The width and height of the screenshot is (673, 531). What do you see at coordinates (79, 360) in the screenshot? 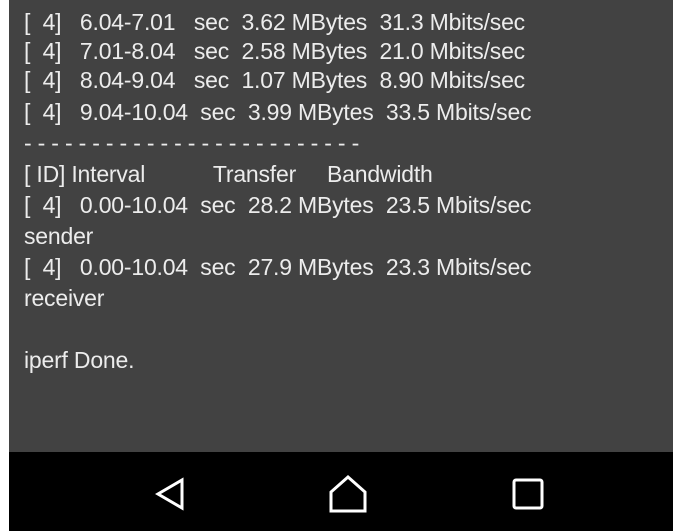
I see `terminal-status-line: iperf Done.` at bounding box center [79, 360].